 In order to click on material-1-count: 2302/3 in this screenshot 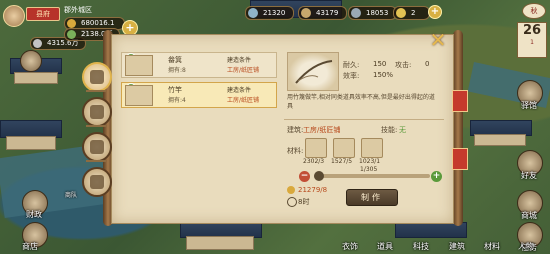, I will do `click(314, 161)`.